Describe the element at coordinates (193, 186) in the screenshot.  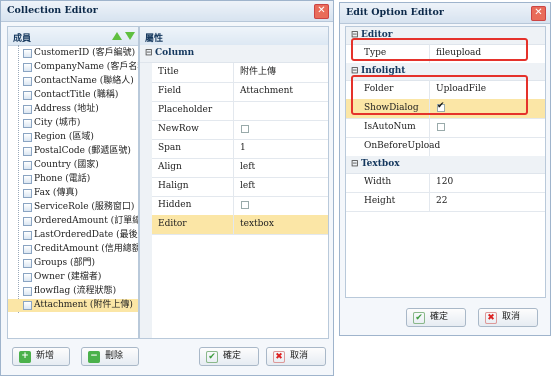
I see `property-key: Halign` at that location.